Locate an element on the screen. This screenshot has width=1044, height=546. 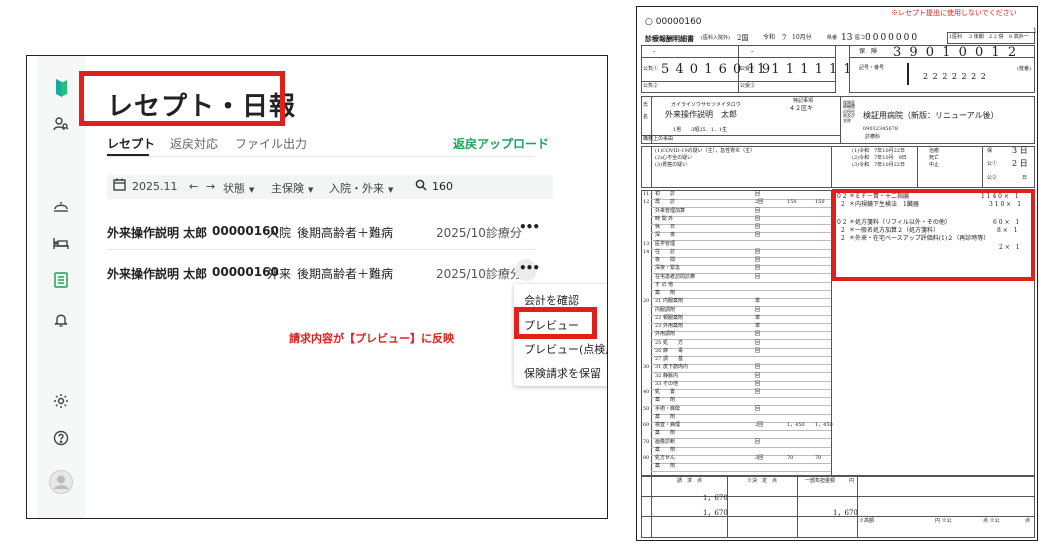
days-value-3: 日 is located at coordinates (1025, 178).